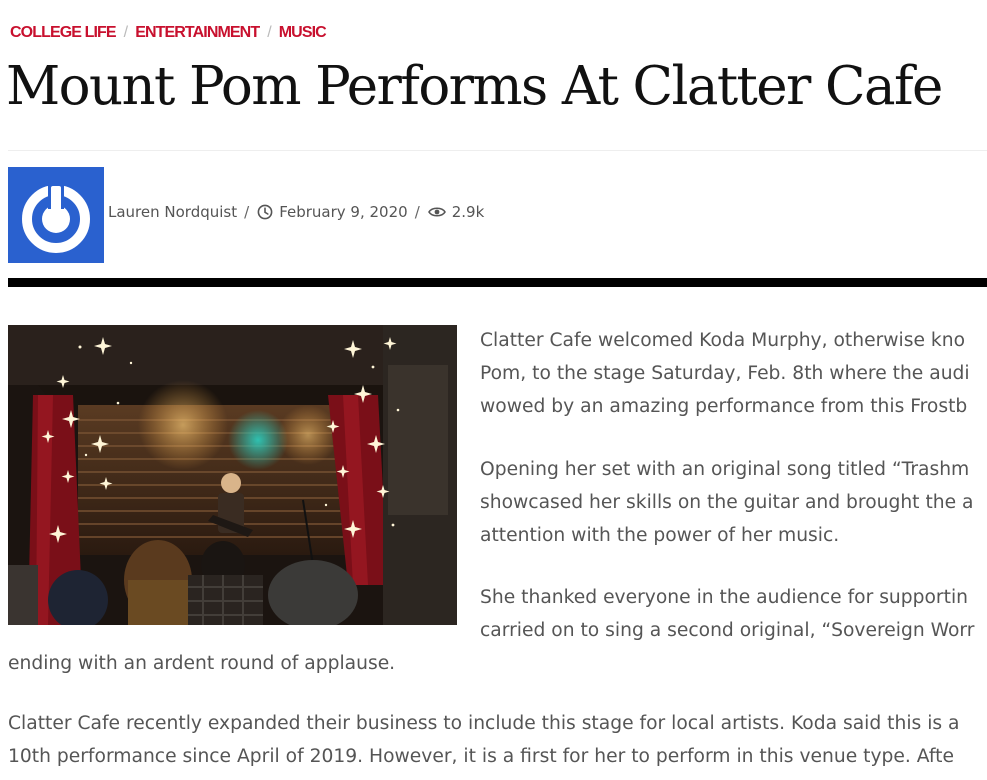 The image size is (987, 780). What do you see at coordinates (468, 212) in the screenshot?
I see `view-count: 2.9k` at bounding box center [468, 212].